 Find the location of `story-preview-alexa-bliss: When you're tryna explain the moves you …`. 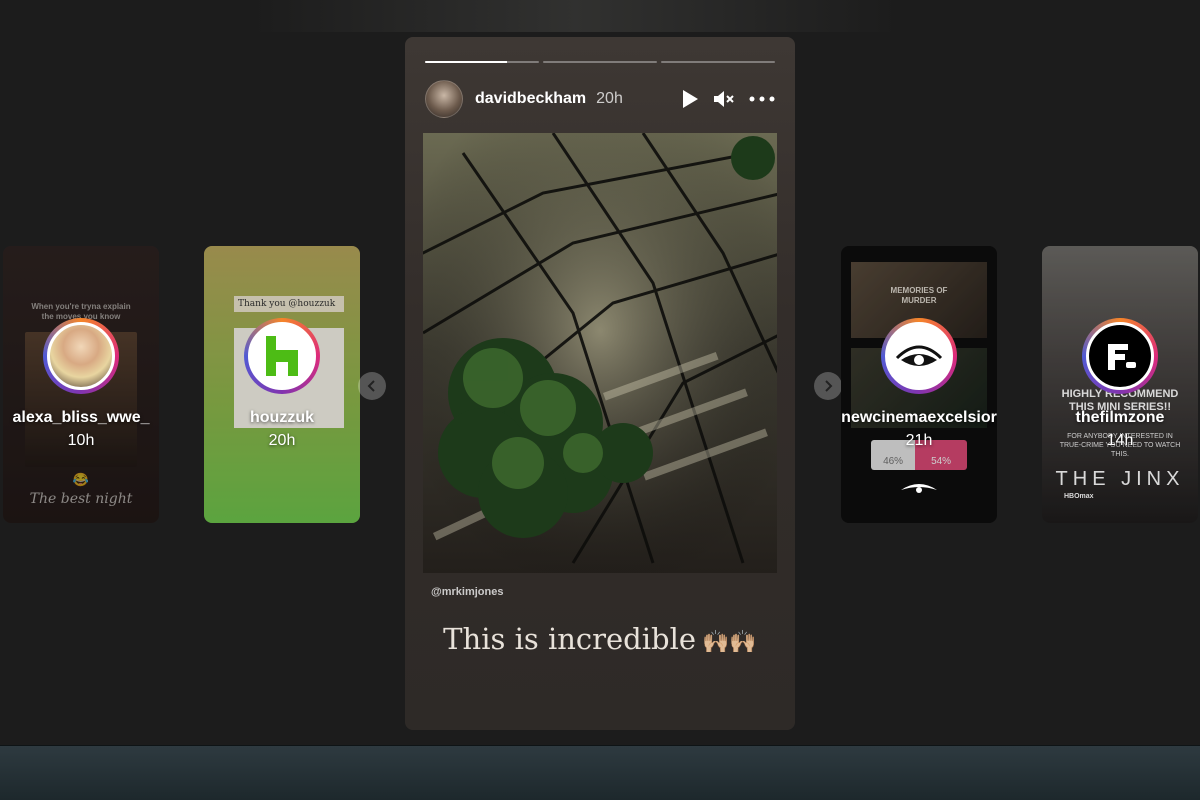

story-preview-alexa-bliss: When you're tryna explain the moves you … is located at coordinates (81, 384).